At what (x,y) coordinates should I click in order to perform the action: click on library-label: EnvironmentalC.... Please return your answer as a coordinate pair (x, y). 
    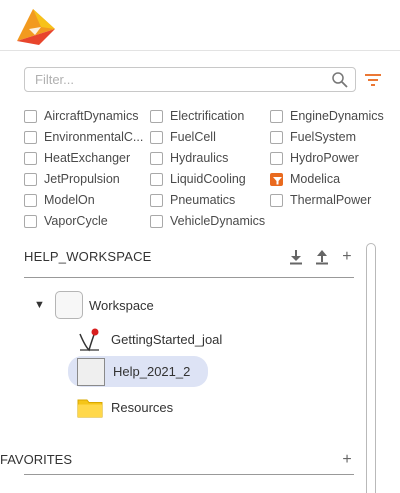
    Looking at the image, I should click on (94, 137).